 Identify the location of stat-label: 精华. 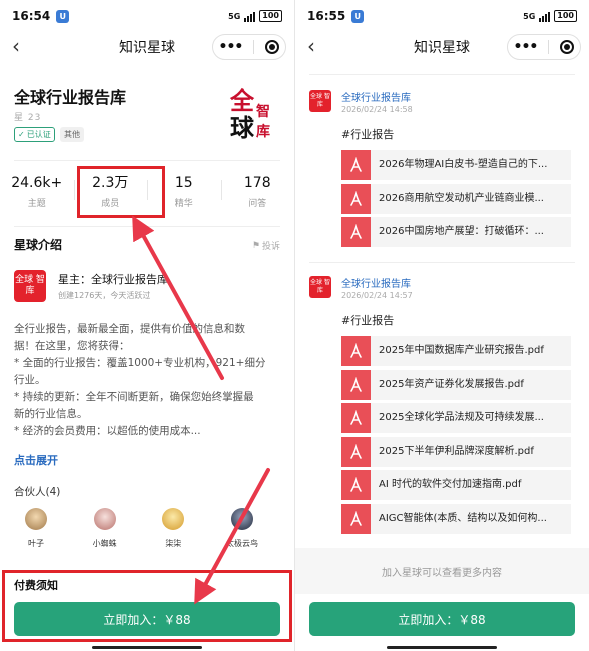
(183, 204).